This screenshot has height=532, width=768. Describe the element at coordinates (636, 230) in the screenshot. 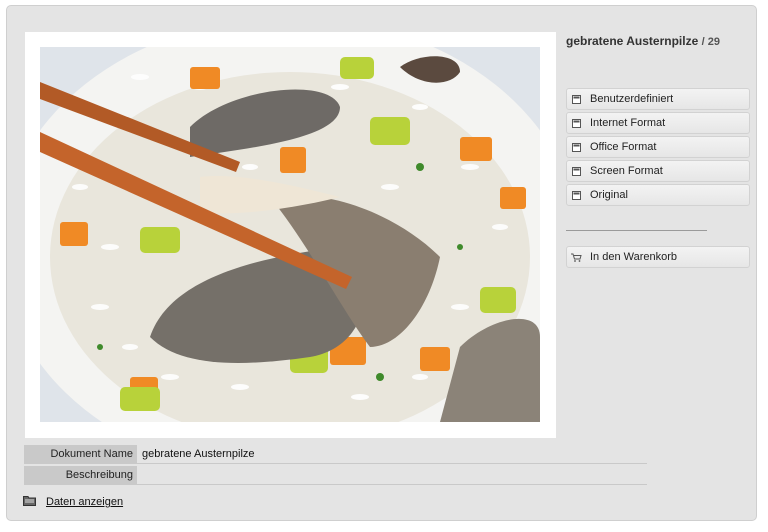

I see `menu-divider` at that location.